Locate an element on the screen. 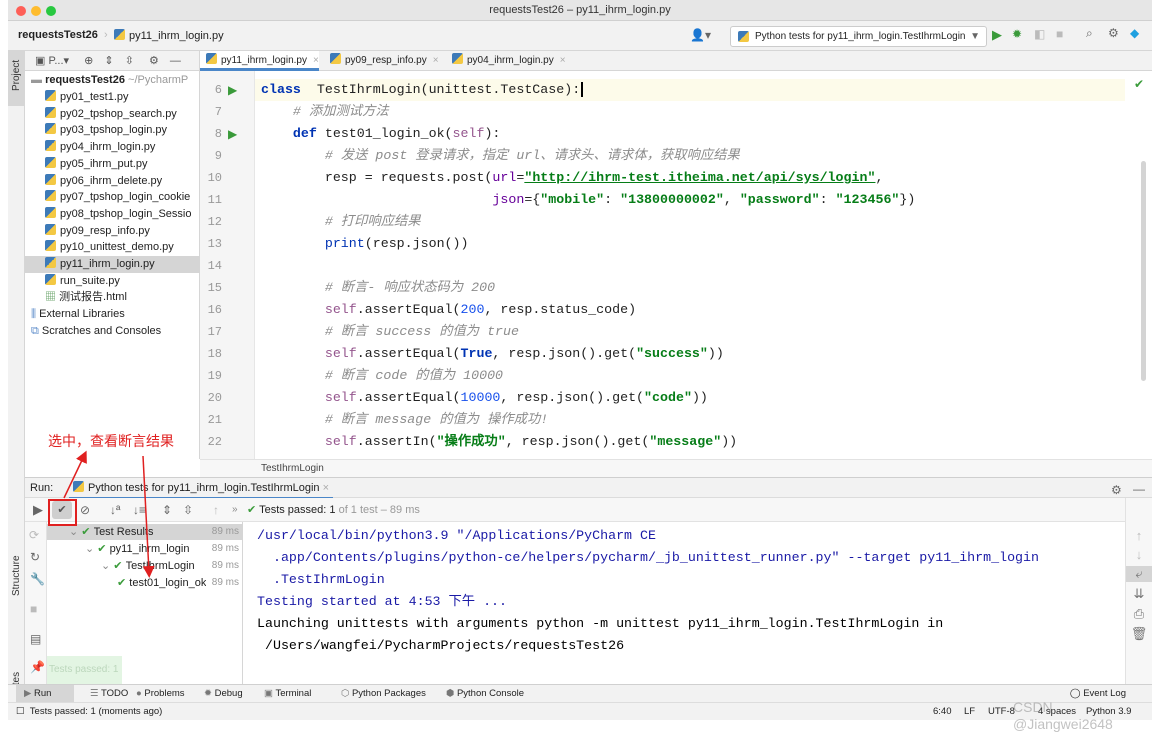 Image resolution: width=1160 pixels, height=733 pixels. test-status: ✔ Tests passed: 1 of 1 test – 89 ms is located at coordinates (333, 510).